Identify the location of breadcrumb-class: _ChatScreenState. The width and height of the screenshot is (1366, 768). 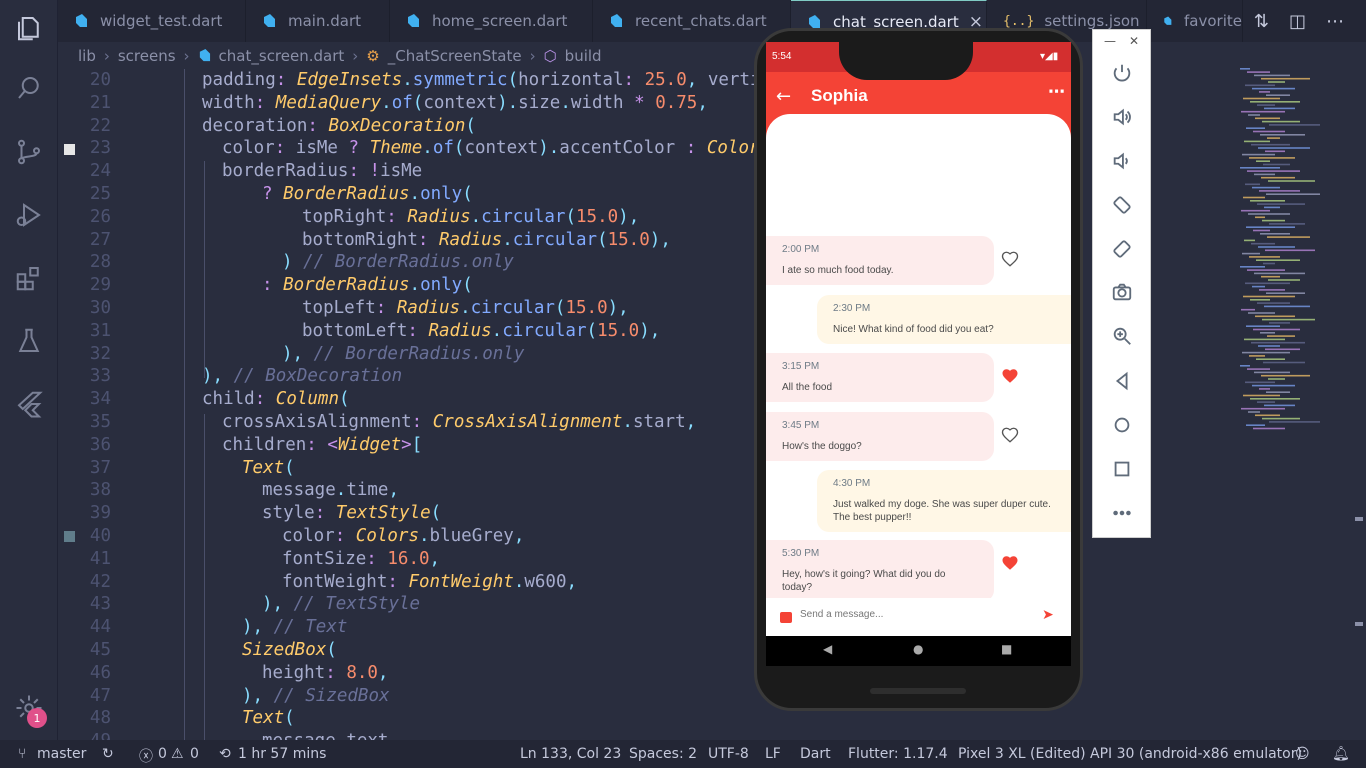
(455, 56).